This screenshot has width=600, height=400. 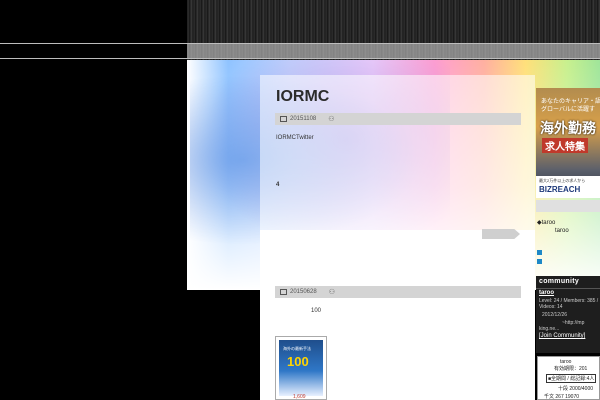 What do you see at coordinates (559, 281) in the screenshot?
I see `community-header: community` at bounding box center [559, 281].